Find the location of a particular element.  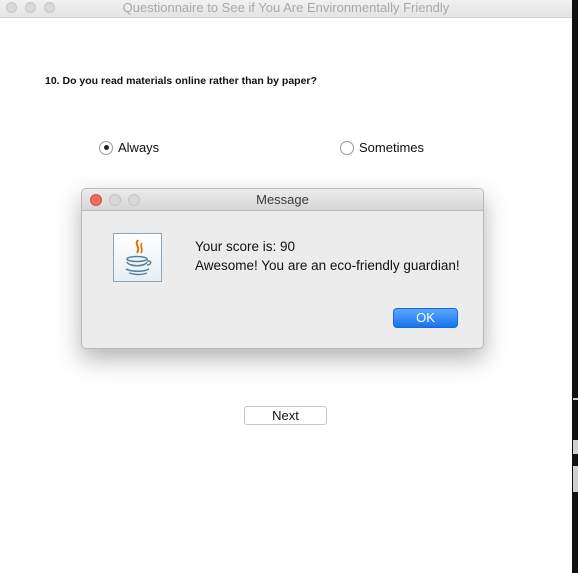

radio-selected-dot is located at coordinates (106, 147).